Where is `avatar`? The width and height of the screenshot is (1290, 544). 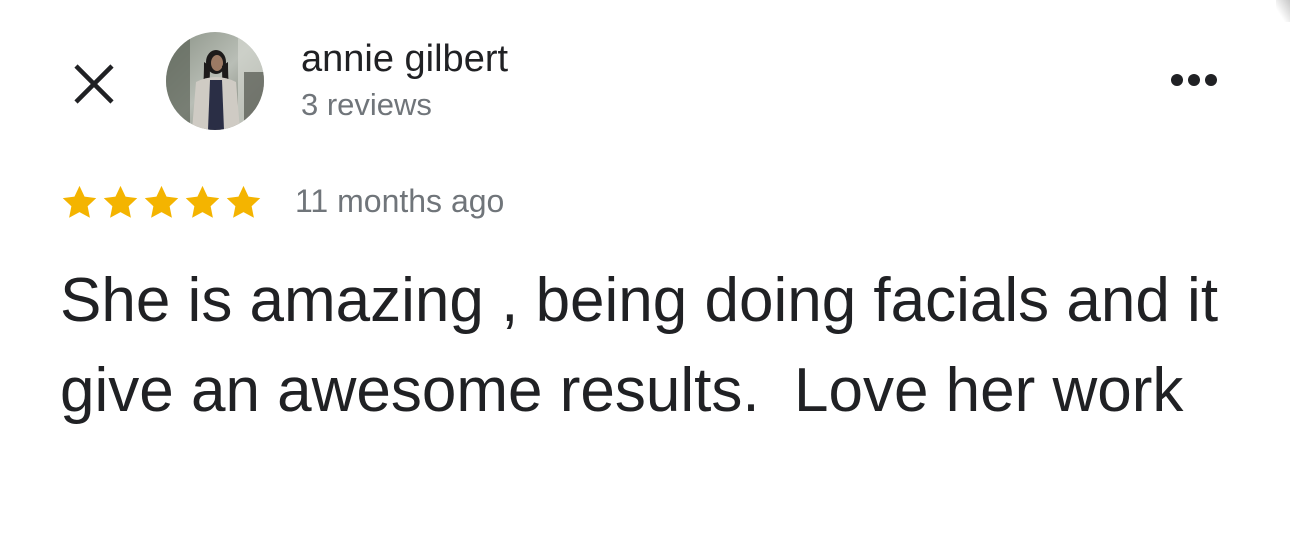
avatar is located at coordinates (215, 81).